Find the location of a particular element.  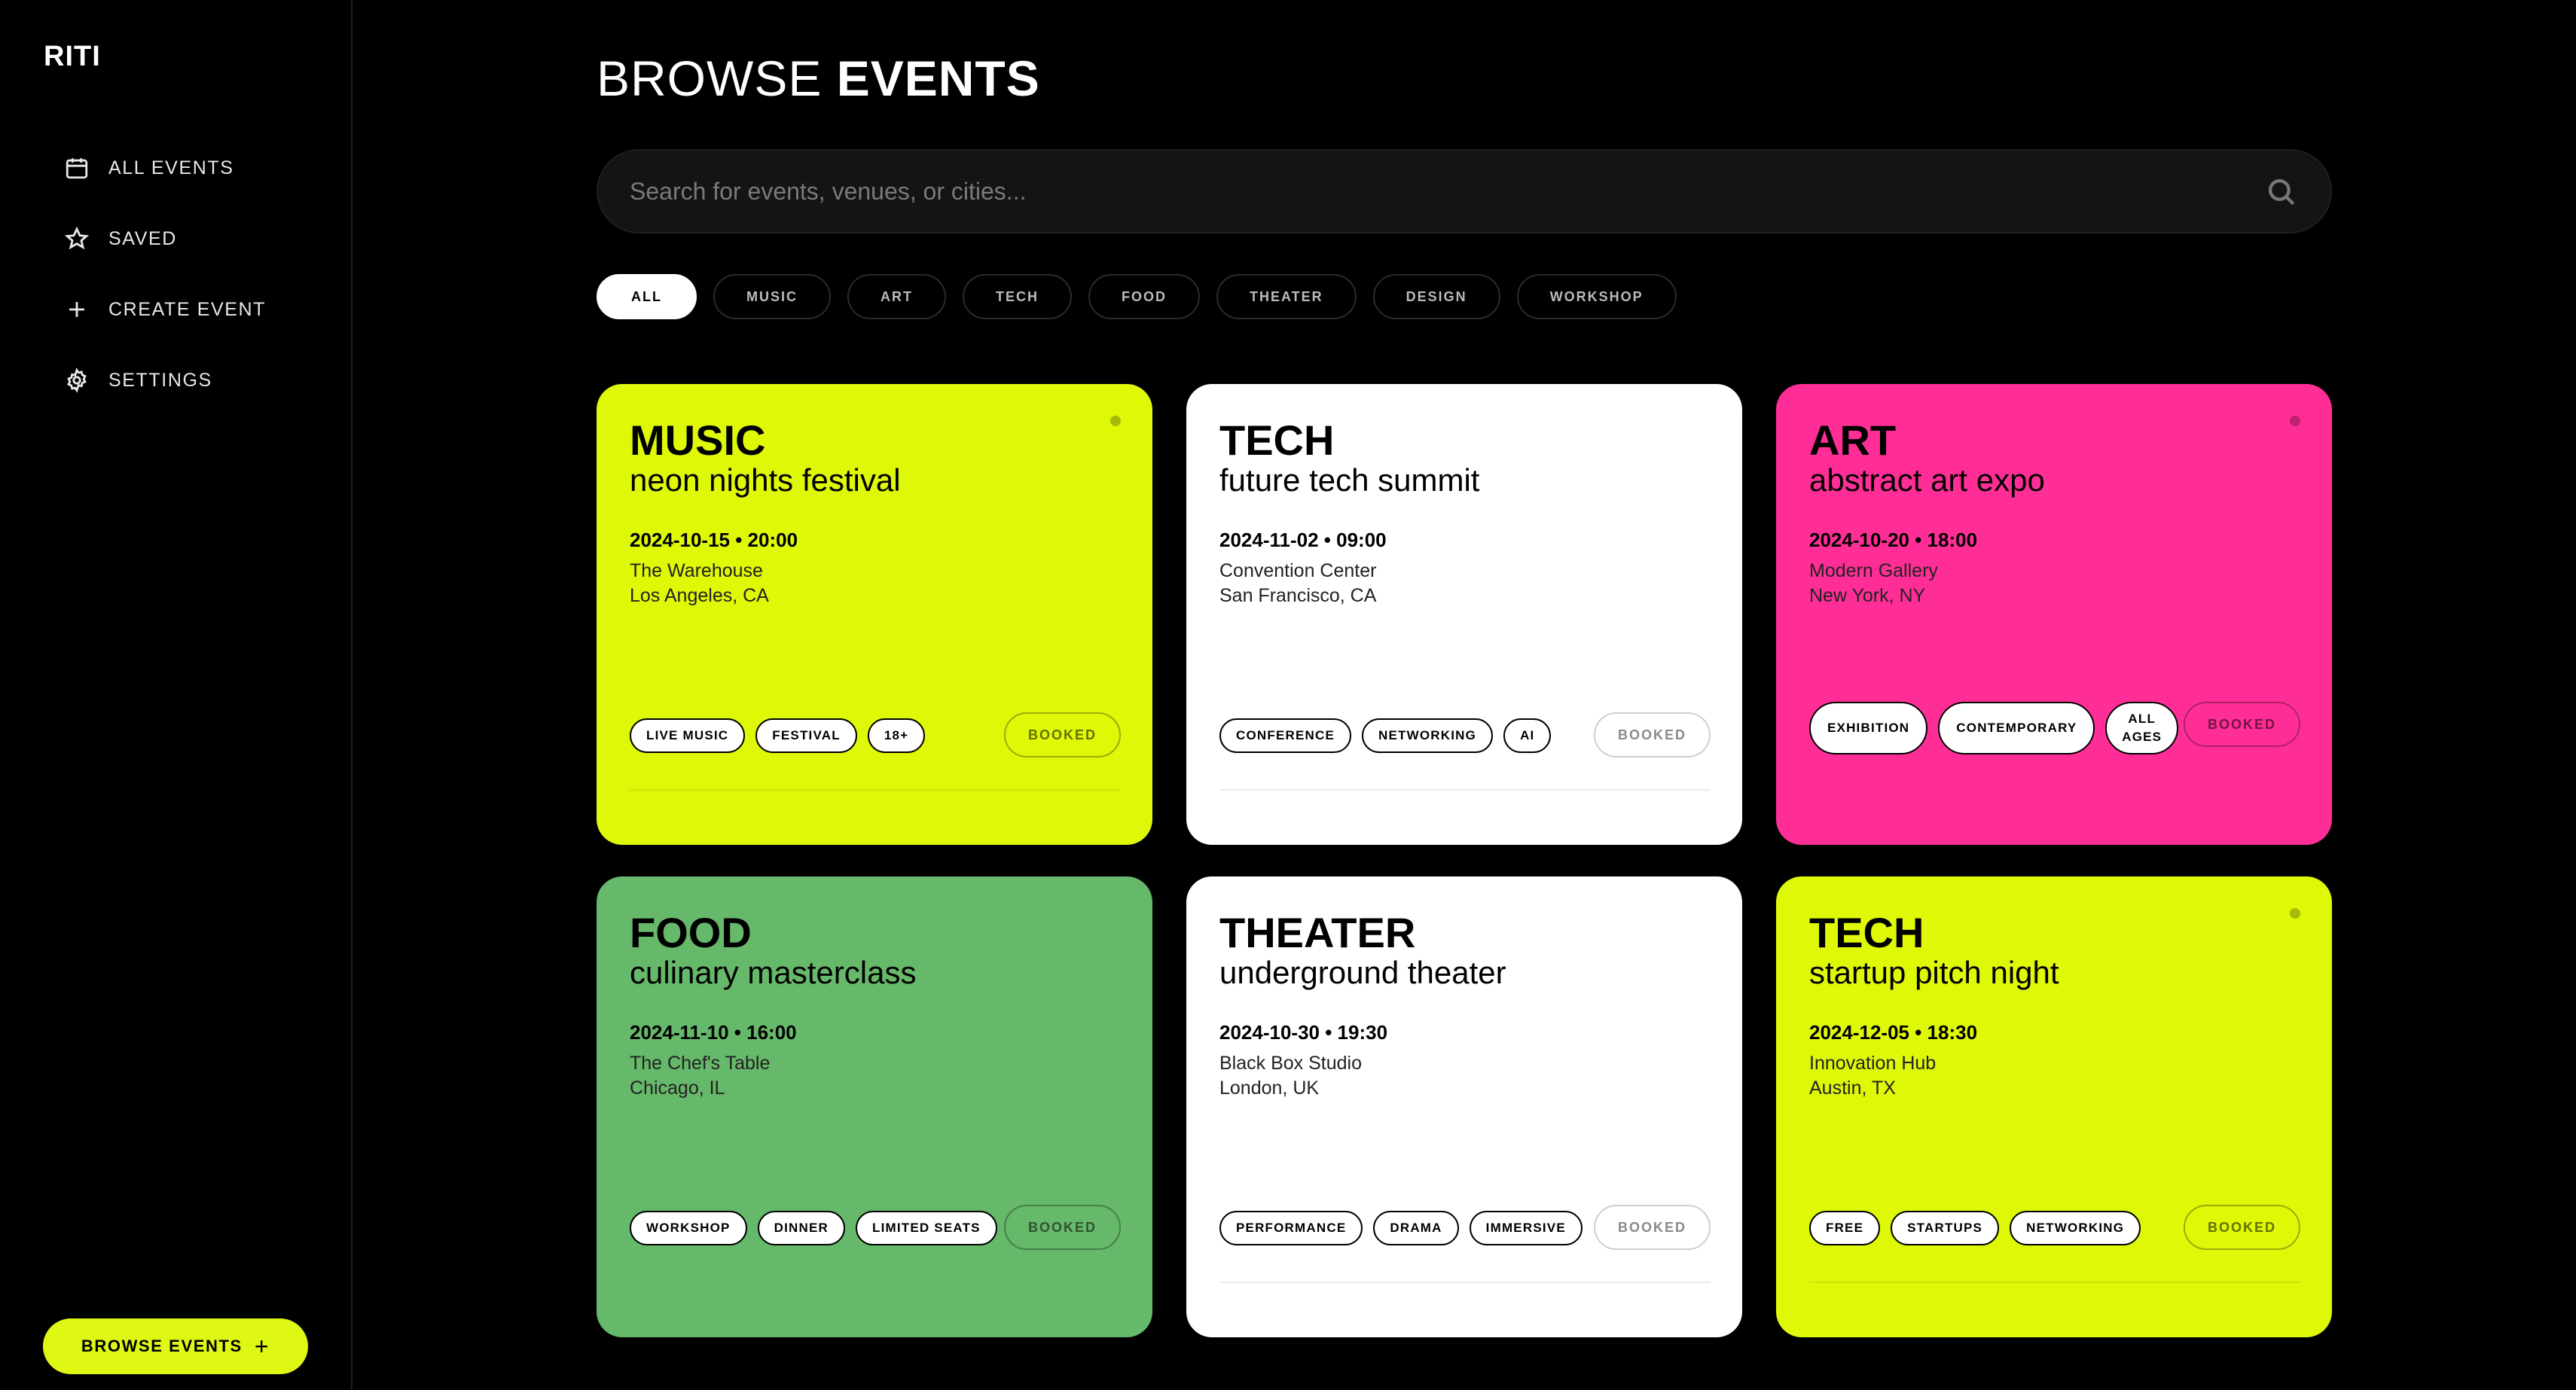

event-location: Convention Center San Francisco, CA is located at coordinates (1298, 583).